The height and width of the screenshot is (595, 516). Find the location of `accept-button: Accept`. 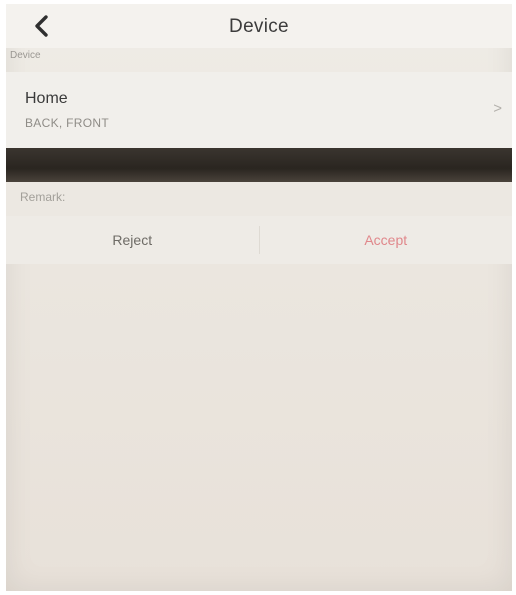

accept-button: Accept is located at coordinates (386, 240).